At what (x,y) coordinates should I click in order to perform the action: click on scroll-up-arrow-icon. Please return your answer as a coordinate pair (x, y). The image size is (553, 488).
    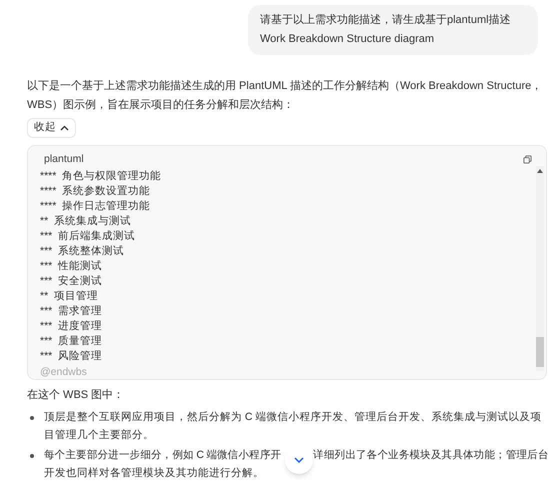
    Looking at the image, I should click on (540, 171).